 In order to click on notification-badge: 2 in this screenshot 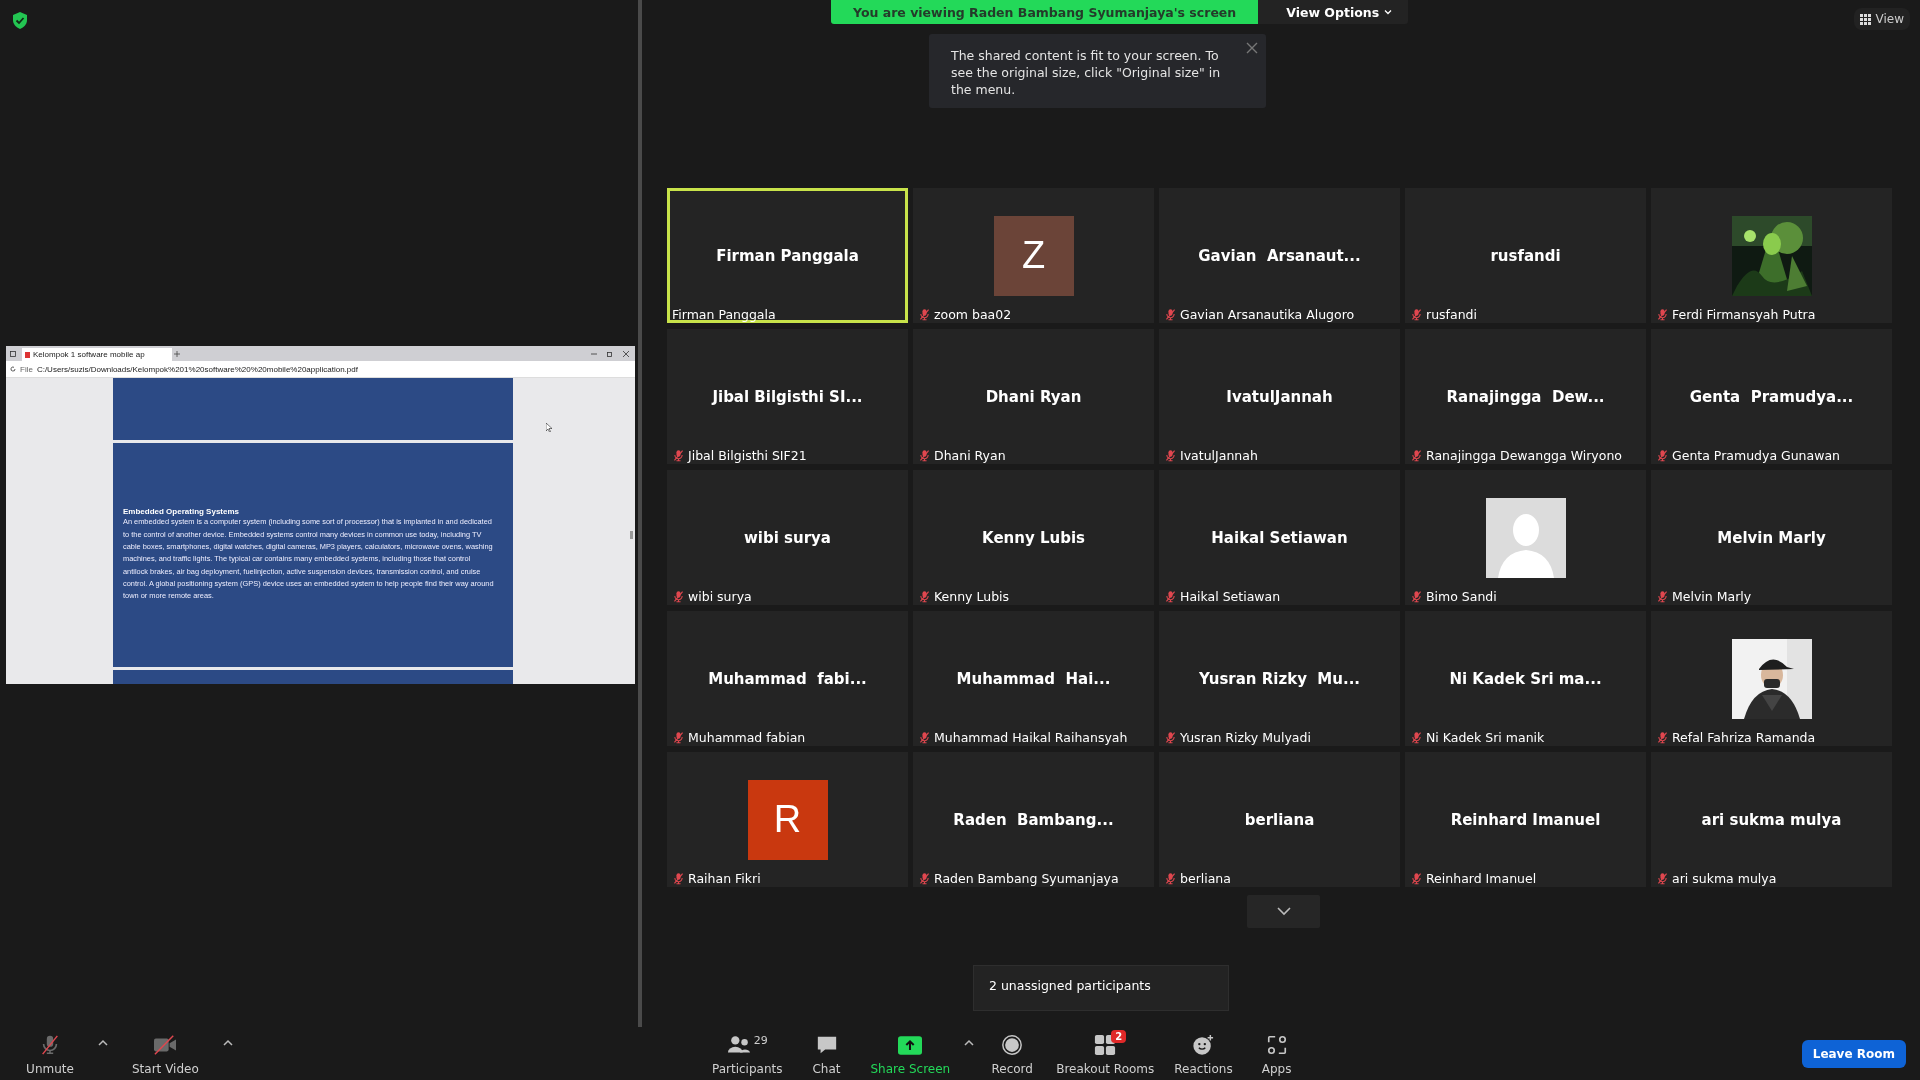, I will do `click(1119, 1036)`.